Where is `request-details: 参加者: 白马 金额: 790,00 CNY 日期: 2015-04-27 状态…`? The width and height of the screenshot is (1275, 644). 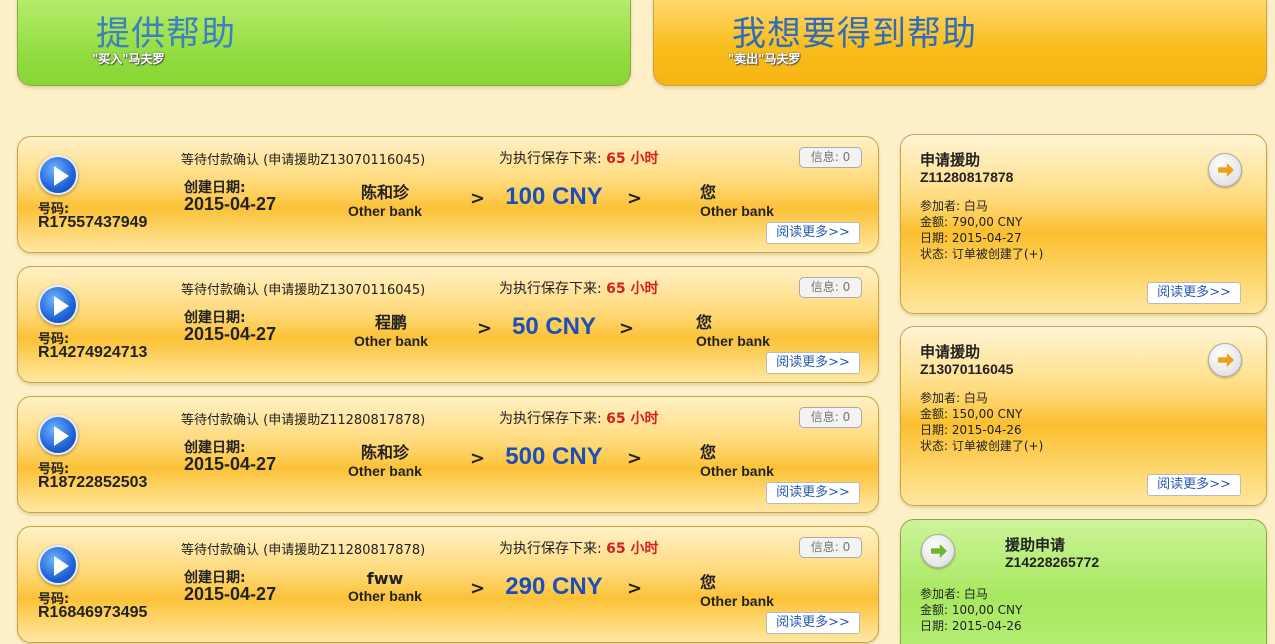
request-details: 参加者: 白马 金额: 790,00 CNY 日期: 2015-04-27 状态… is located at coordinates (981, 230).